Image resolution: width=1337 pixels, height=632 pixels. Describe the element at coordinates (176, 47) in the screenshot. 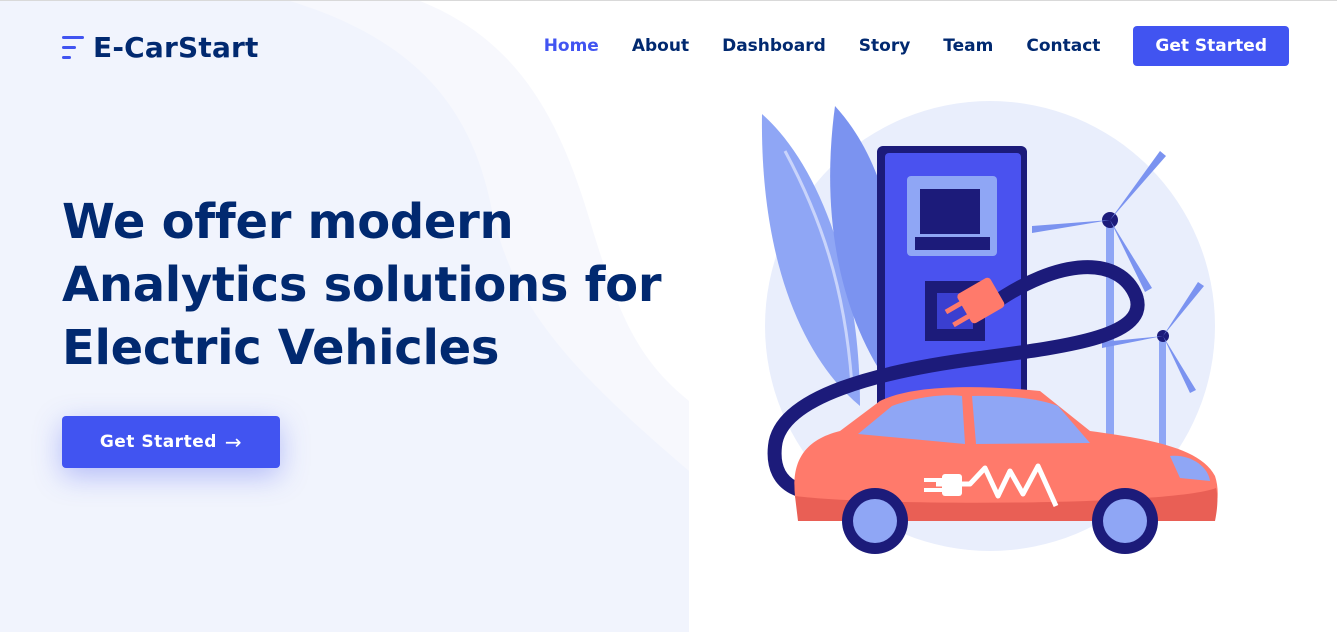

I see `brand-name: E-CarStart` at that location.